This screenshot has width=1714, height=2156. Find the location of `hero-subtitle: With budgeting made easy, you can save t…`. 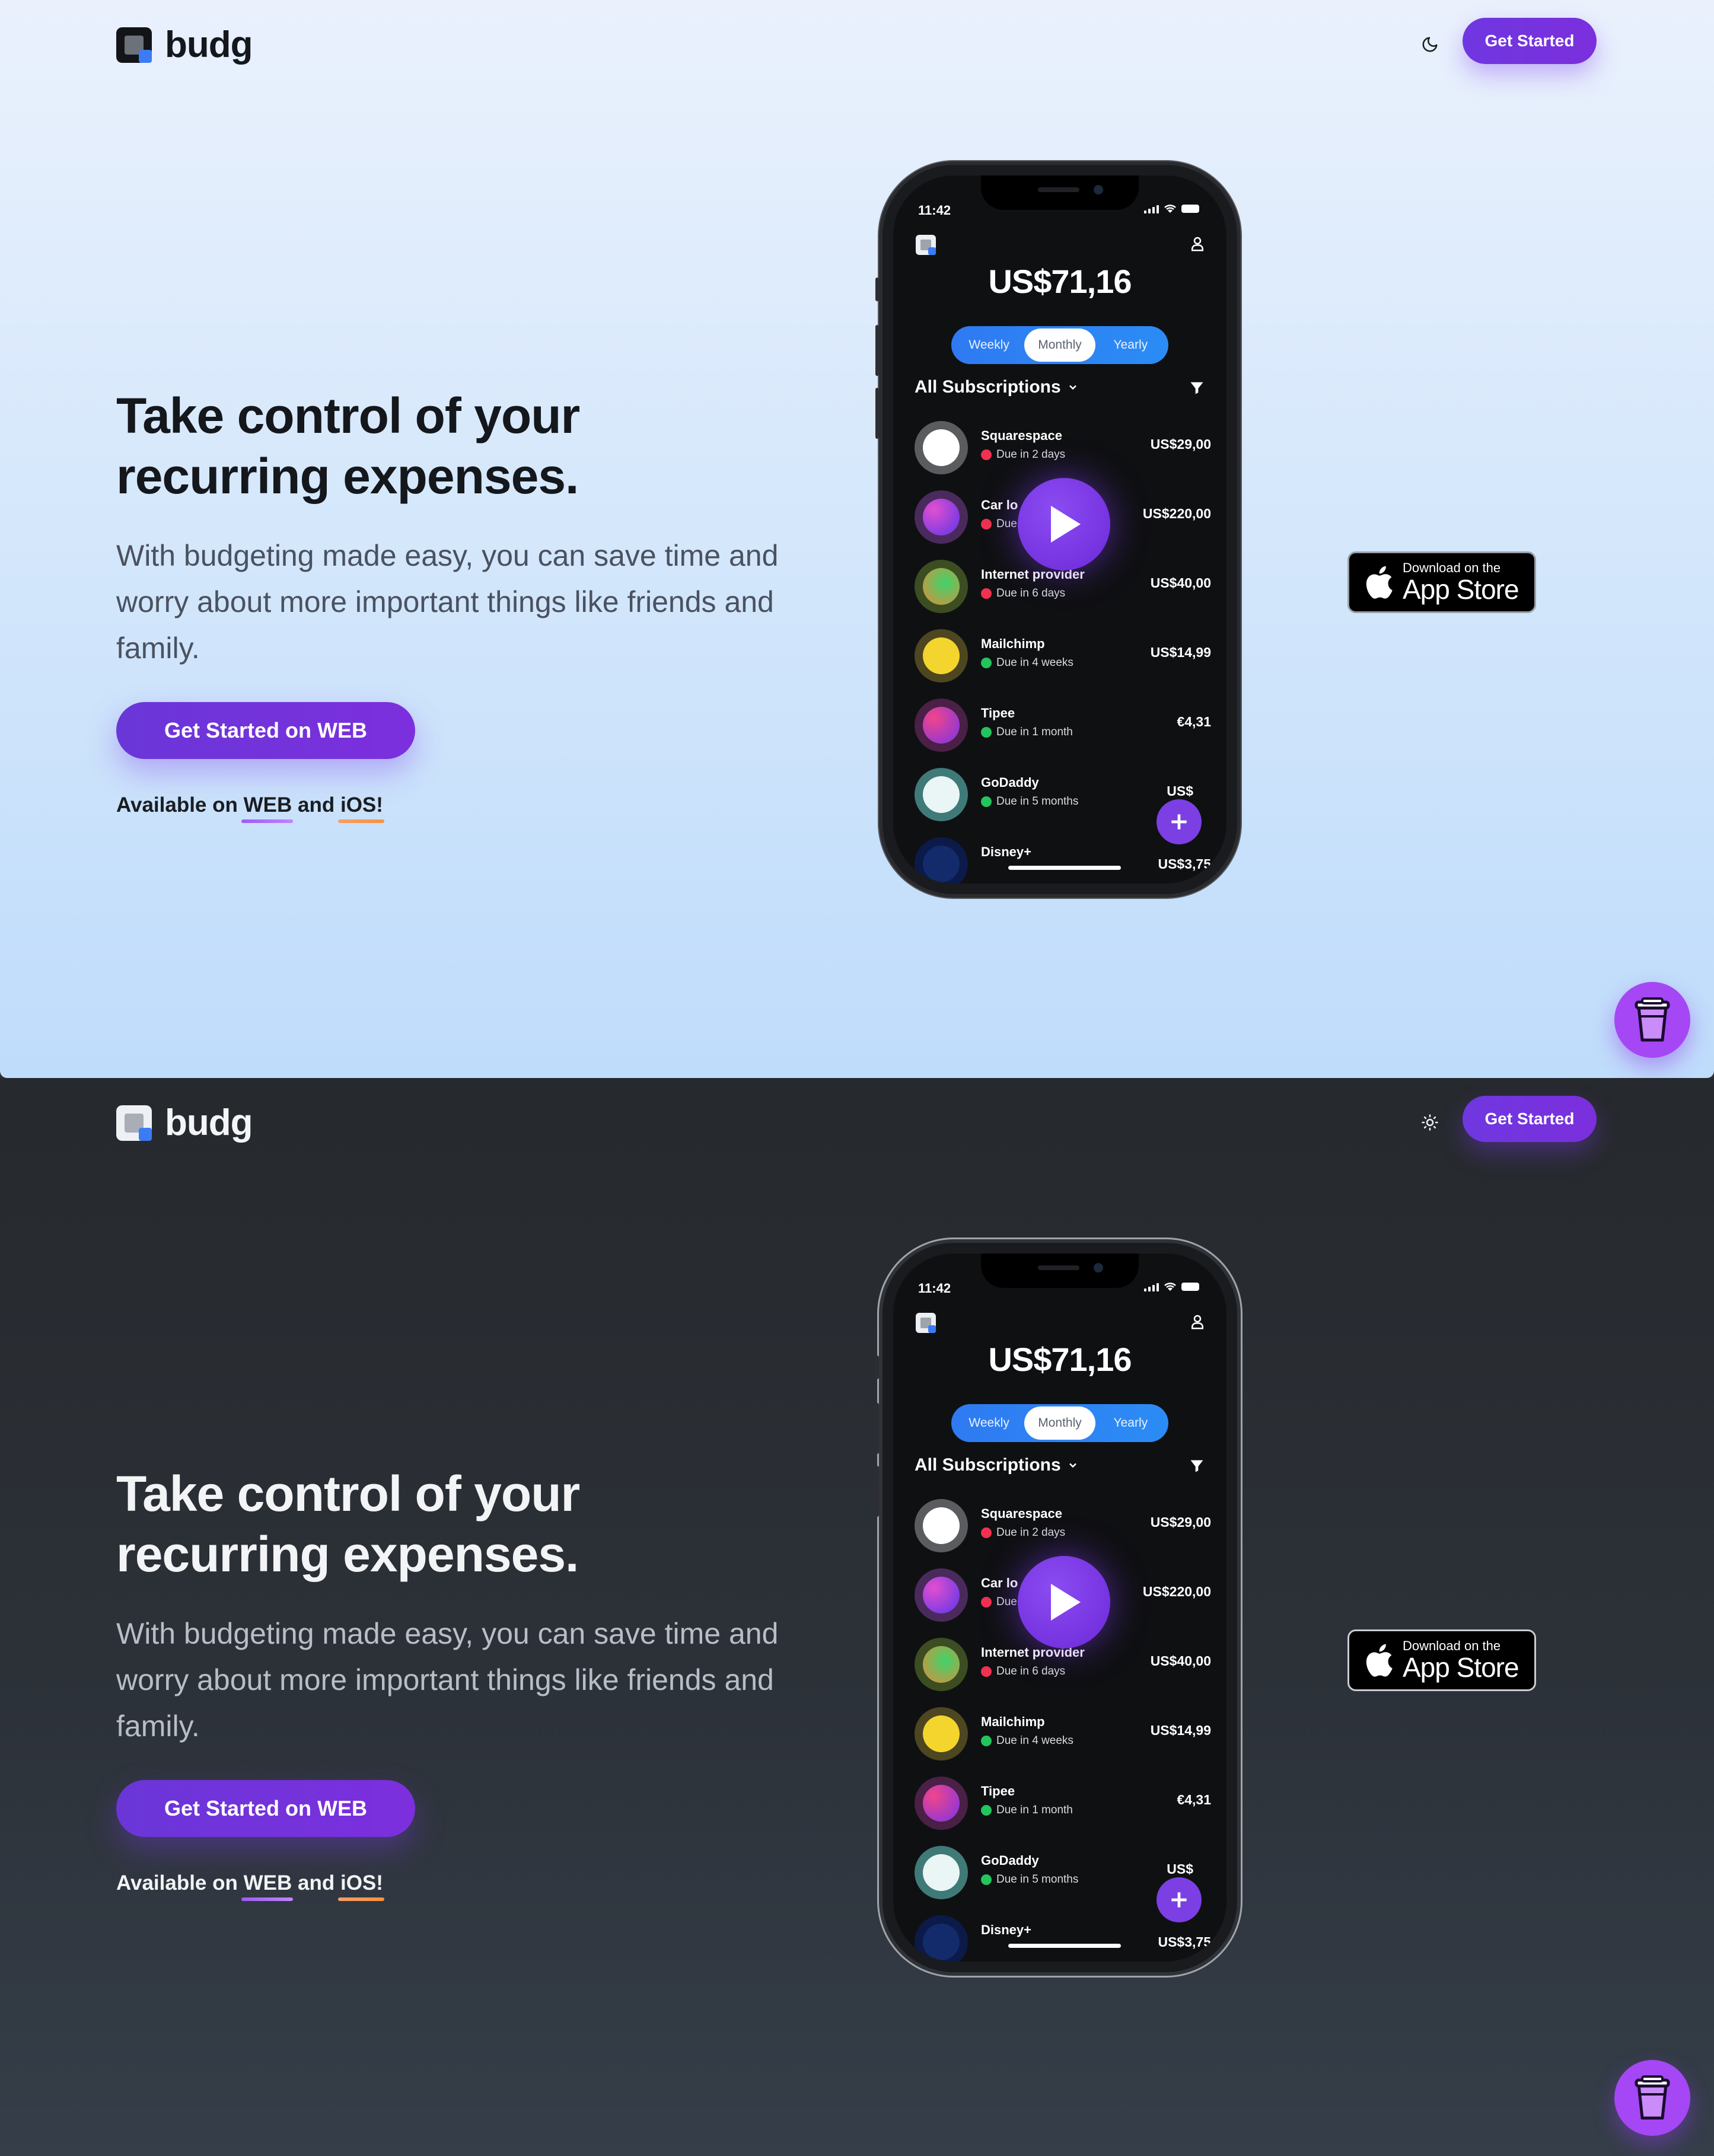

hero-subtitle: With budgeting made easy, you can save t… is located at coordinates (447, 1680).